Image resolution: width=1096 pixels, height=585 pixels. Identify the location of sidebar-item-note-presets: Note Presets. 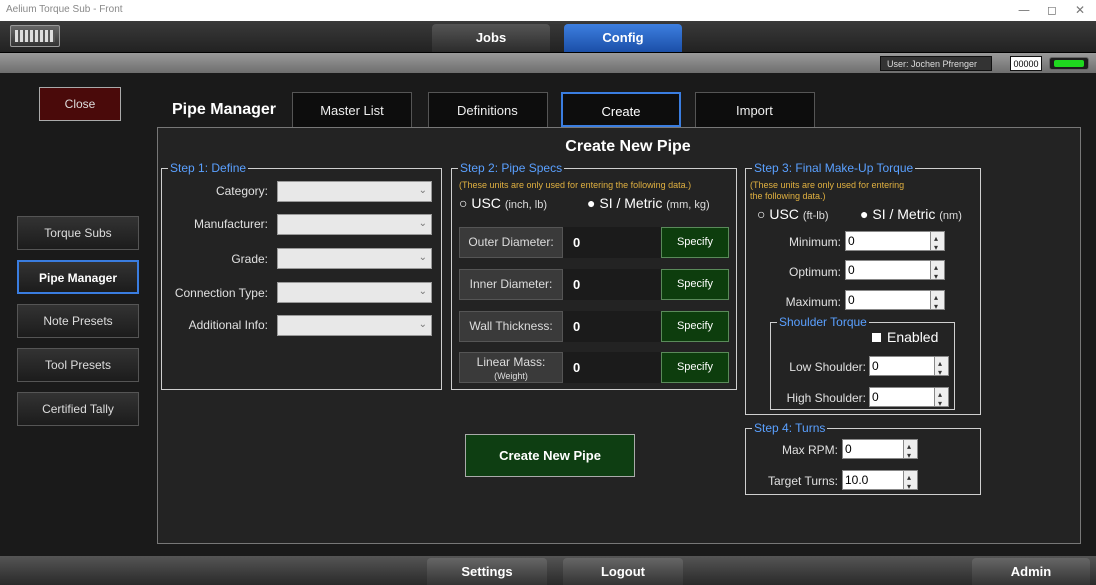
(78, 321).